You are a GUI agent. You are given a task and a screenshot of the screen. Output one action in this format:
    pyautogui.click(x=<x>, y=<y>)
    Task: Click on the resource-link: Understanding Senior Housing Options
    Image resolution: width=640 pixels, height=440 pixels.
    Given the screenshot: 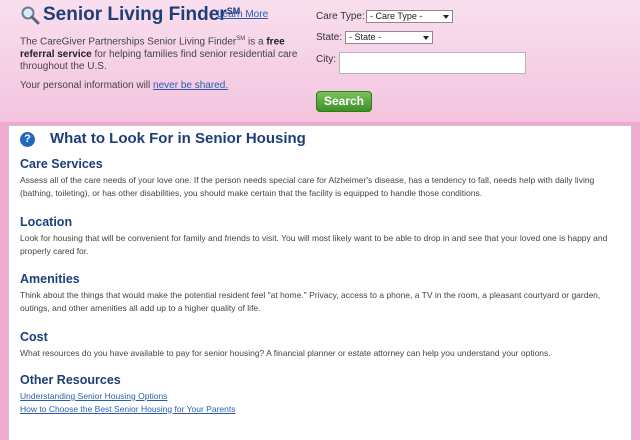 What is the action you would take?
    pyautogui.click(x=320, y=396)
    